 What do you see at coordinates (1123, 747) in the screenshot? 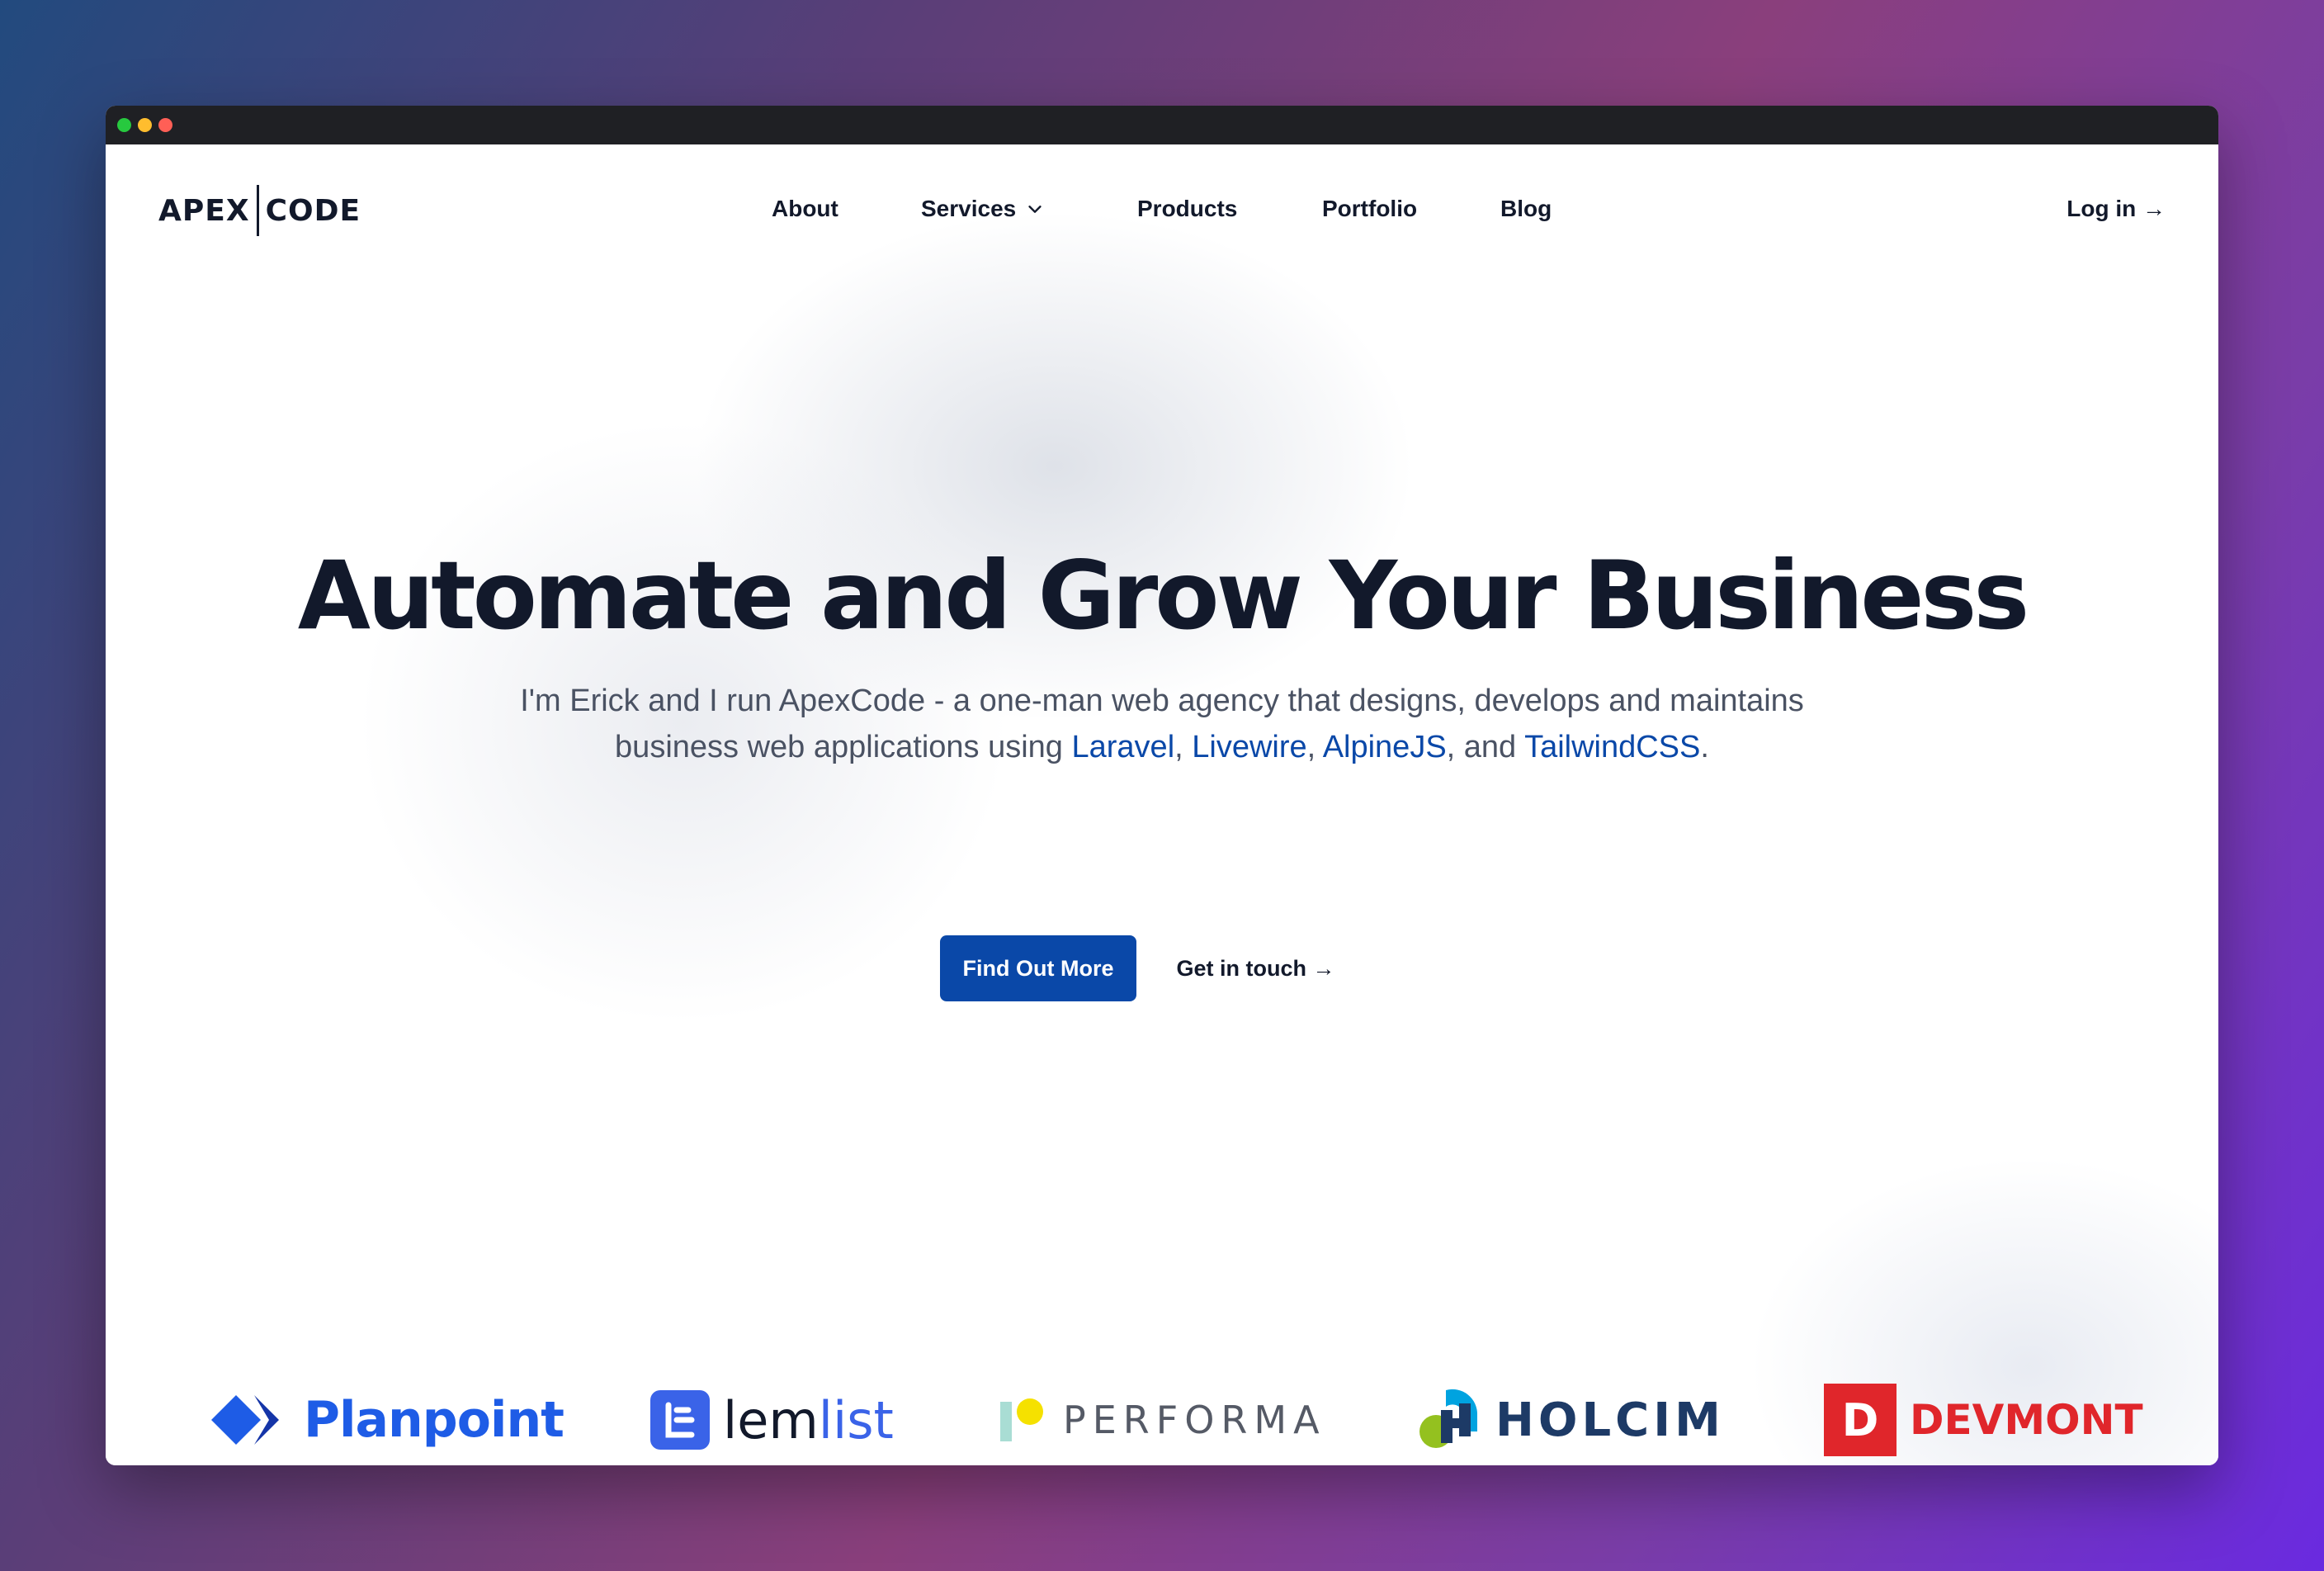
I see `link-laravel: Laravel` at bounding box center [1123, 747].